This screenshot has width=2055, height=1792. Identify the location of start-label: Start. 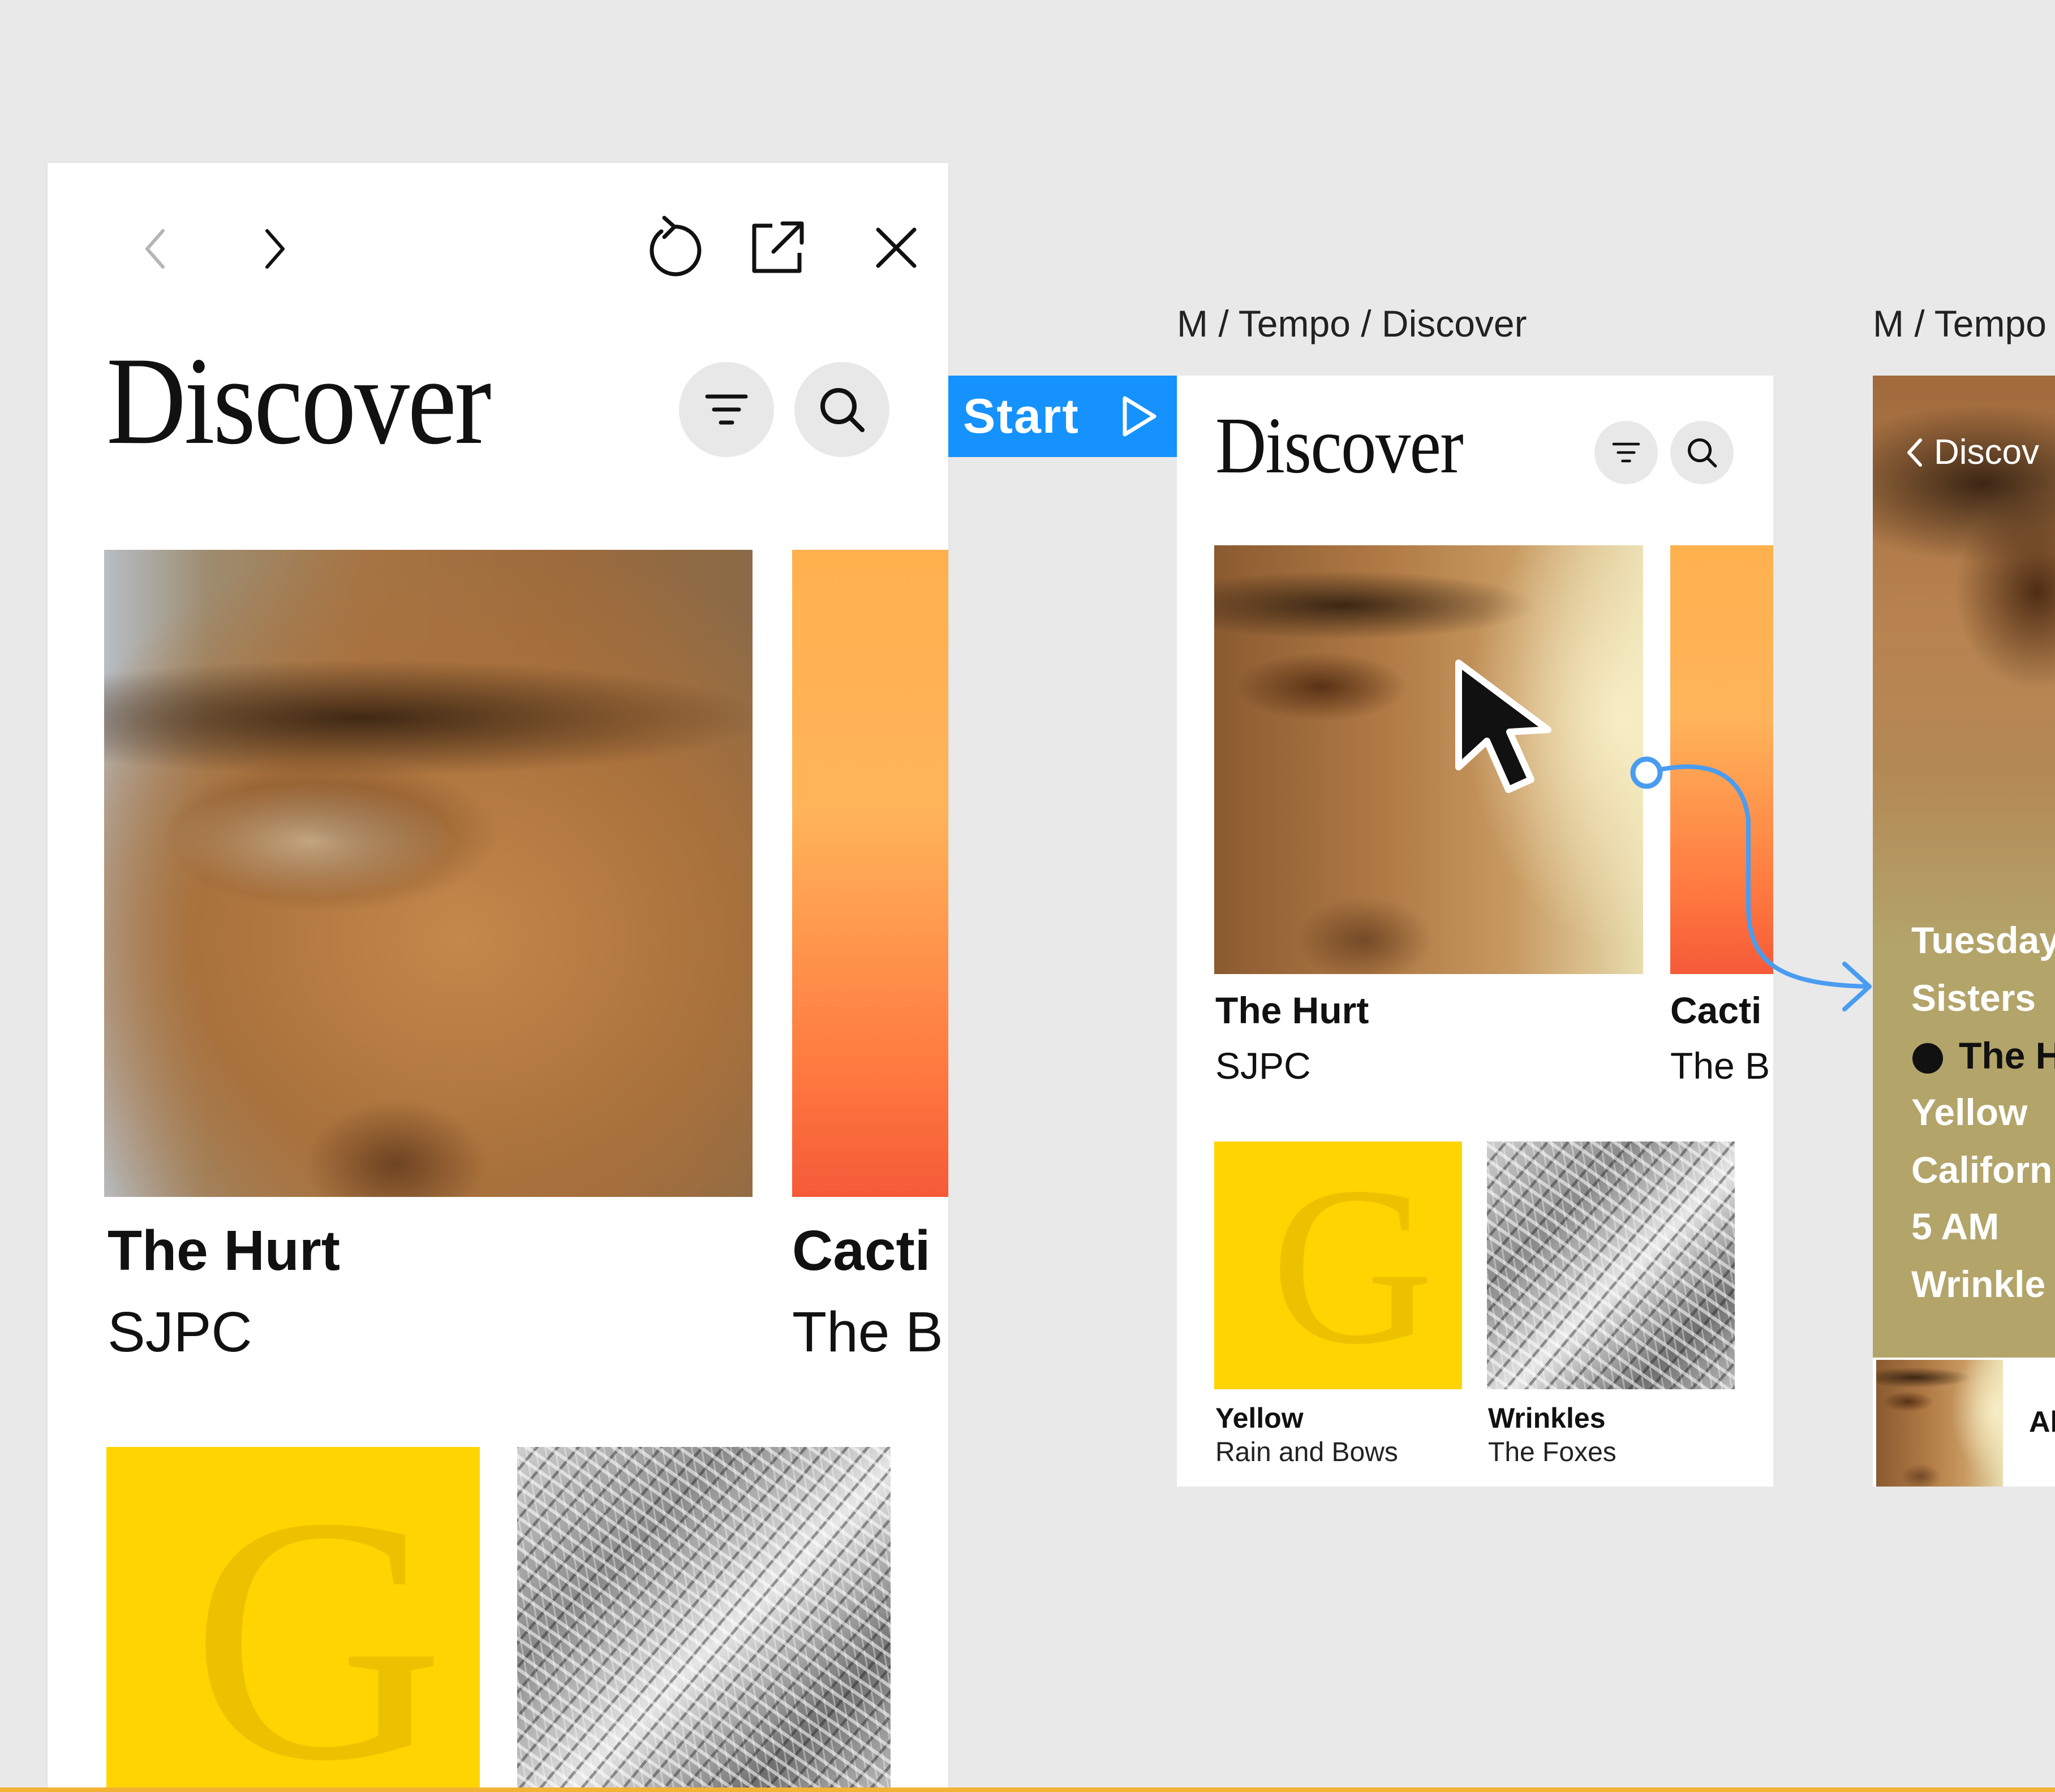
(1021, 416).